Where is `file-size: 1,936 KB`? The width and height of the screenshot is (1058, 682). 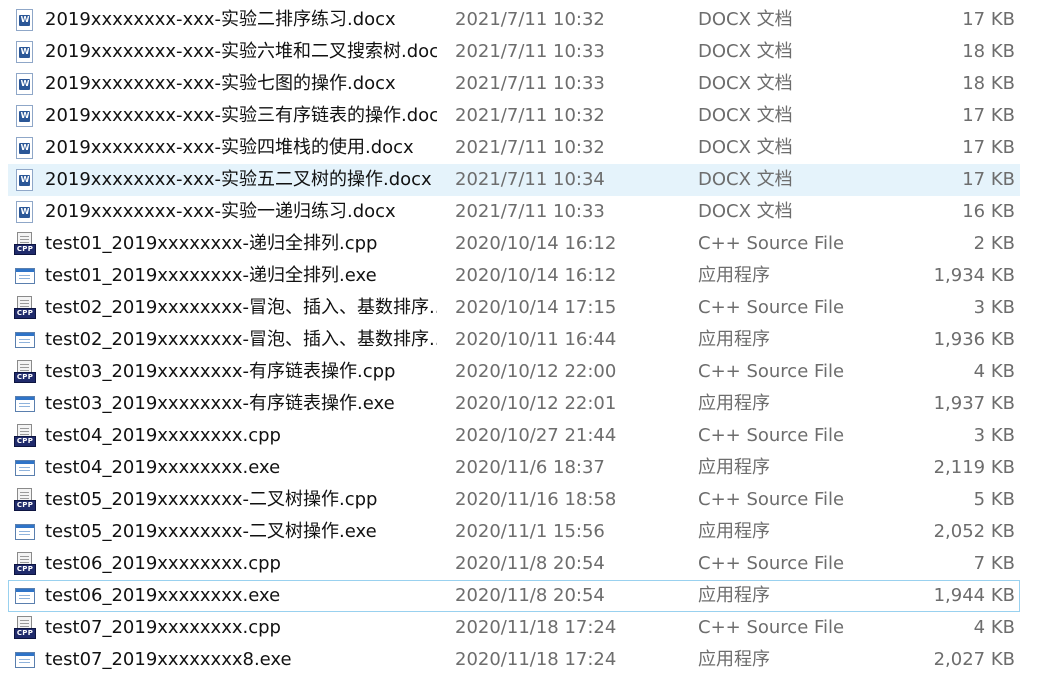 file-size: 1,936 KB is located at coordinates (974, 339).